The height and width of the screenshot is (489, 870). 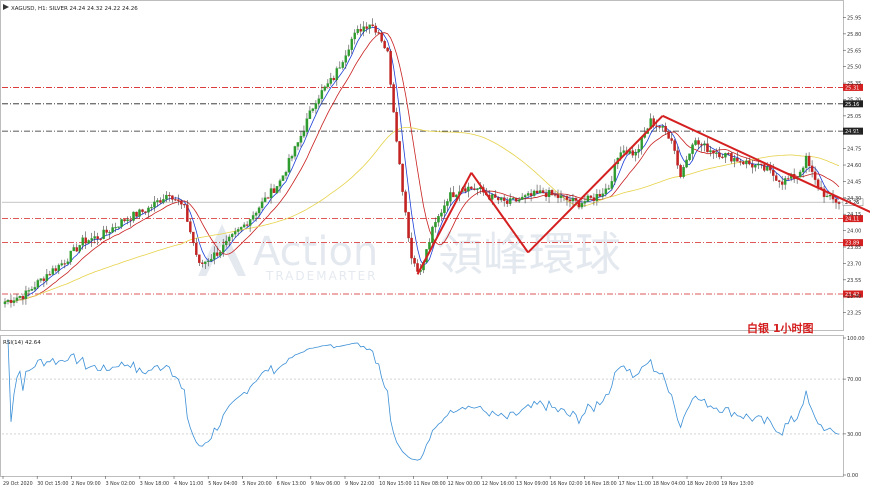 I want to click on rsi-tick-label: 30.00, so click(x=854, y=435).